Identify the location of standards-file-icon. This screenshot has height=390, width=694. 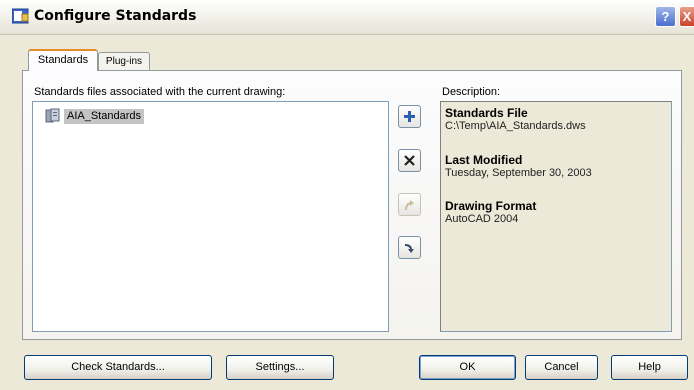
(52, 115).